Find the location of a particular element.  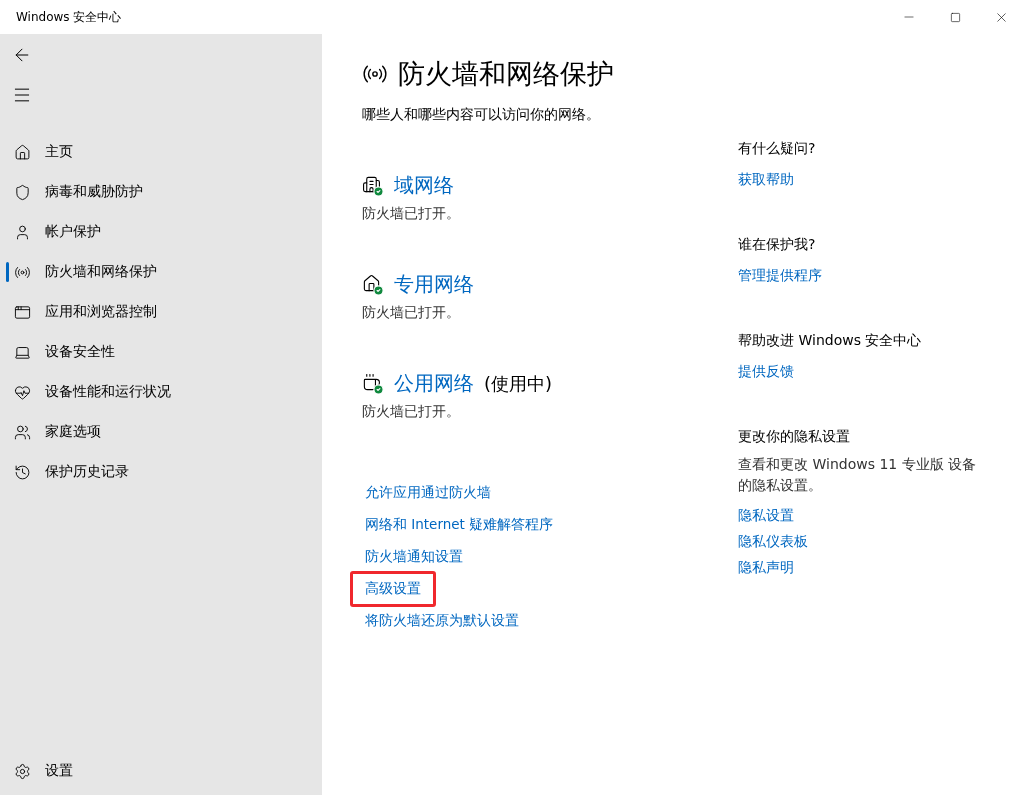

settings-link: 高级设置 is located at coordinates (393, 589).